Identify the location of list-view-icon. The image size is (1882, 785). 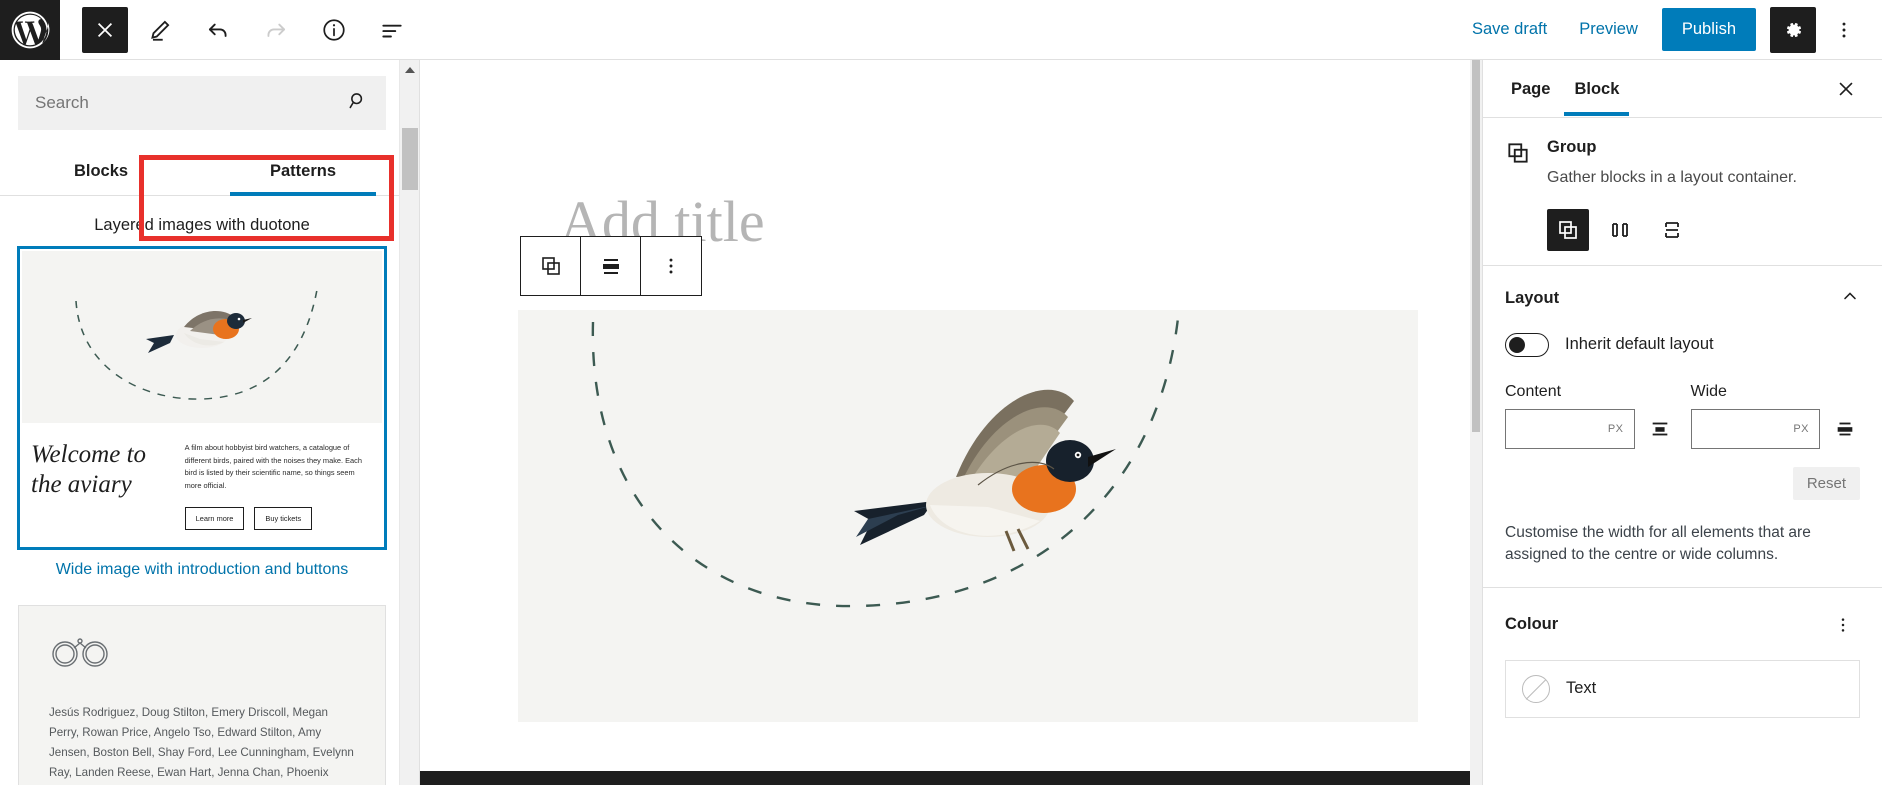
(392, 30).